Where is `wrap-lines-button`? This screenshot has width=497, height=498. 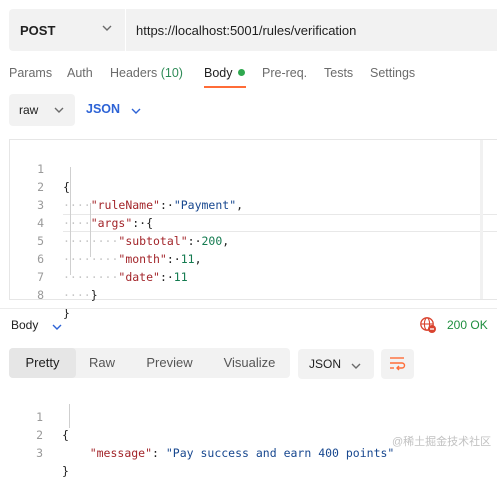
wrap-lines-button is located at coordinates (397, 364).